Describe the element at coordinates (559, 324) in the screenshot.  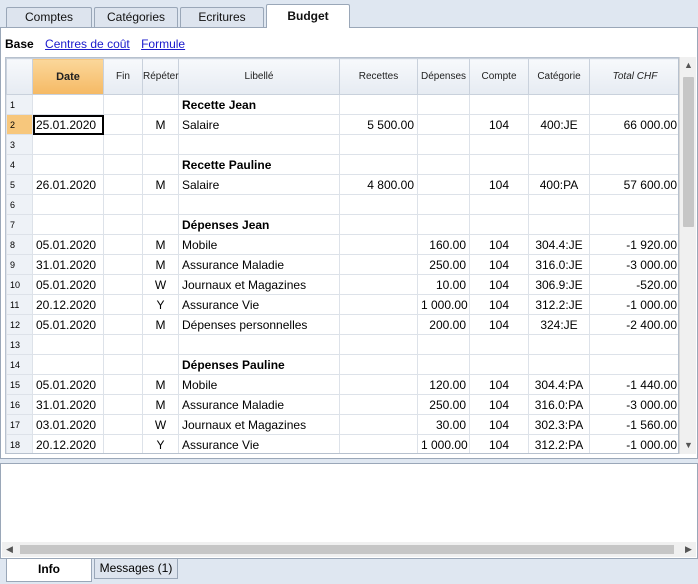
I see `cell-category: 324:JE` at that location.